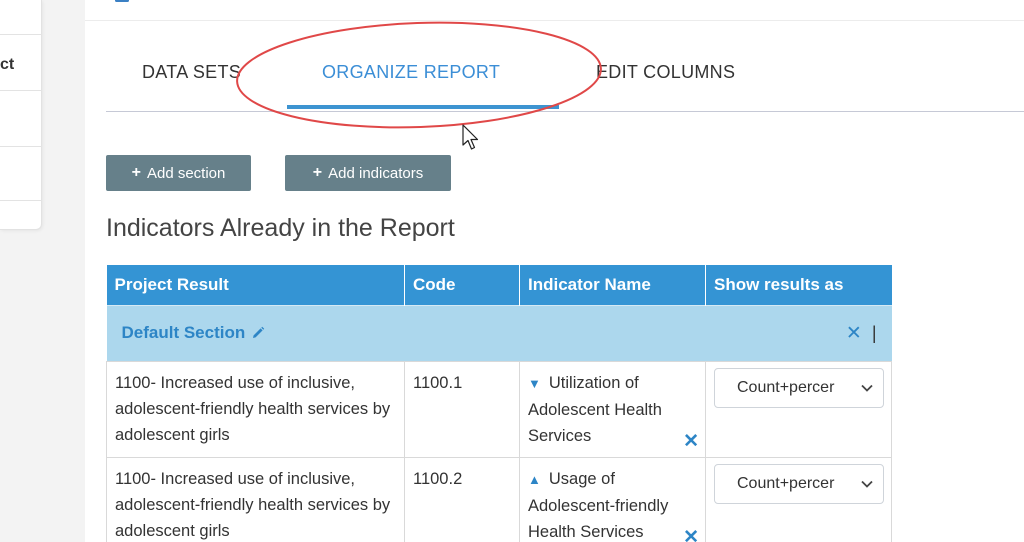 This screenshot has width=1024, height=542. Describe the element at coordinates (534, 479) in the screenshot. I see `sort-up-icon: ▲` at that location.